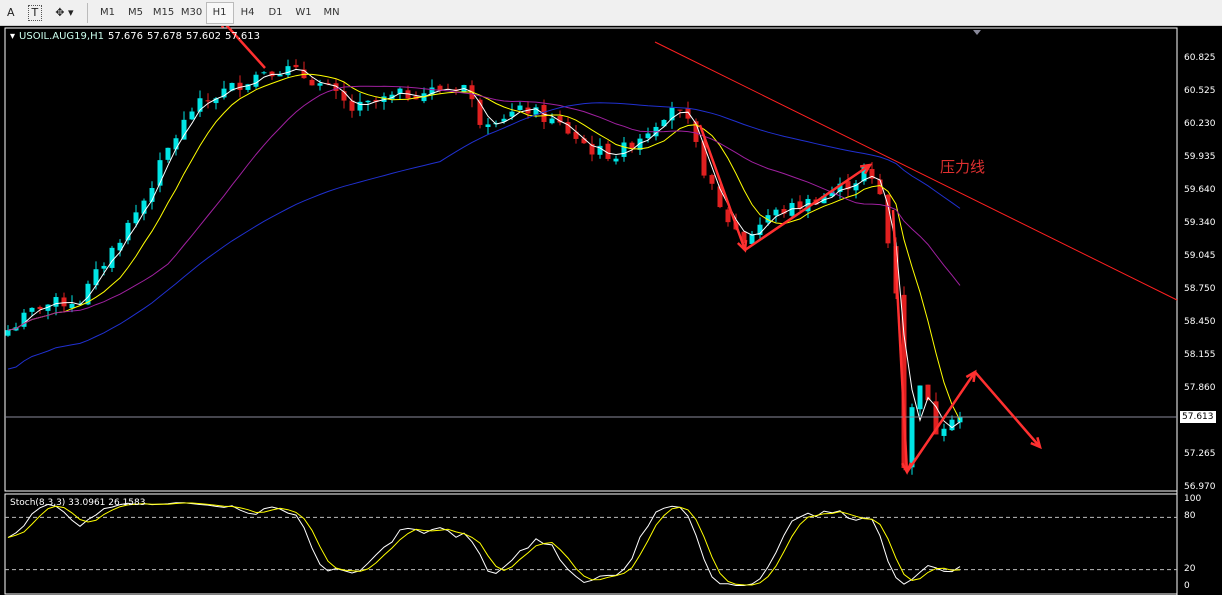  I want to click on price-tick: 59.640, so click(1200, 189).